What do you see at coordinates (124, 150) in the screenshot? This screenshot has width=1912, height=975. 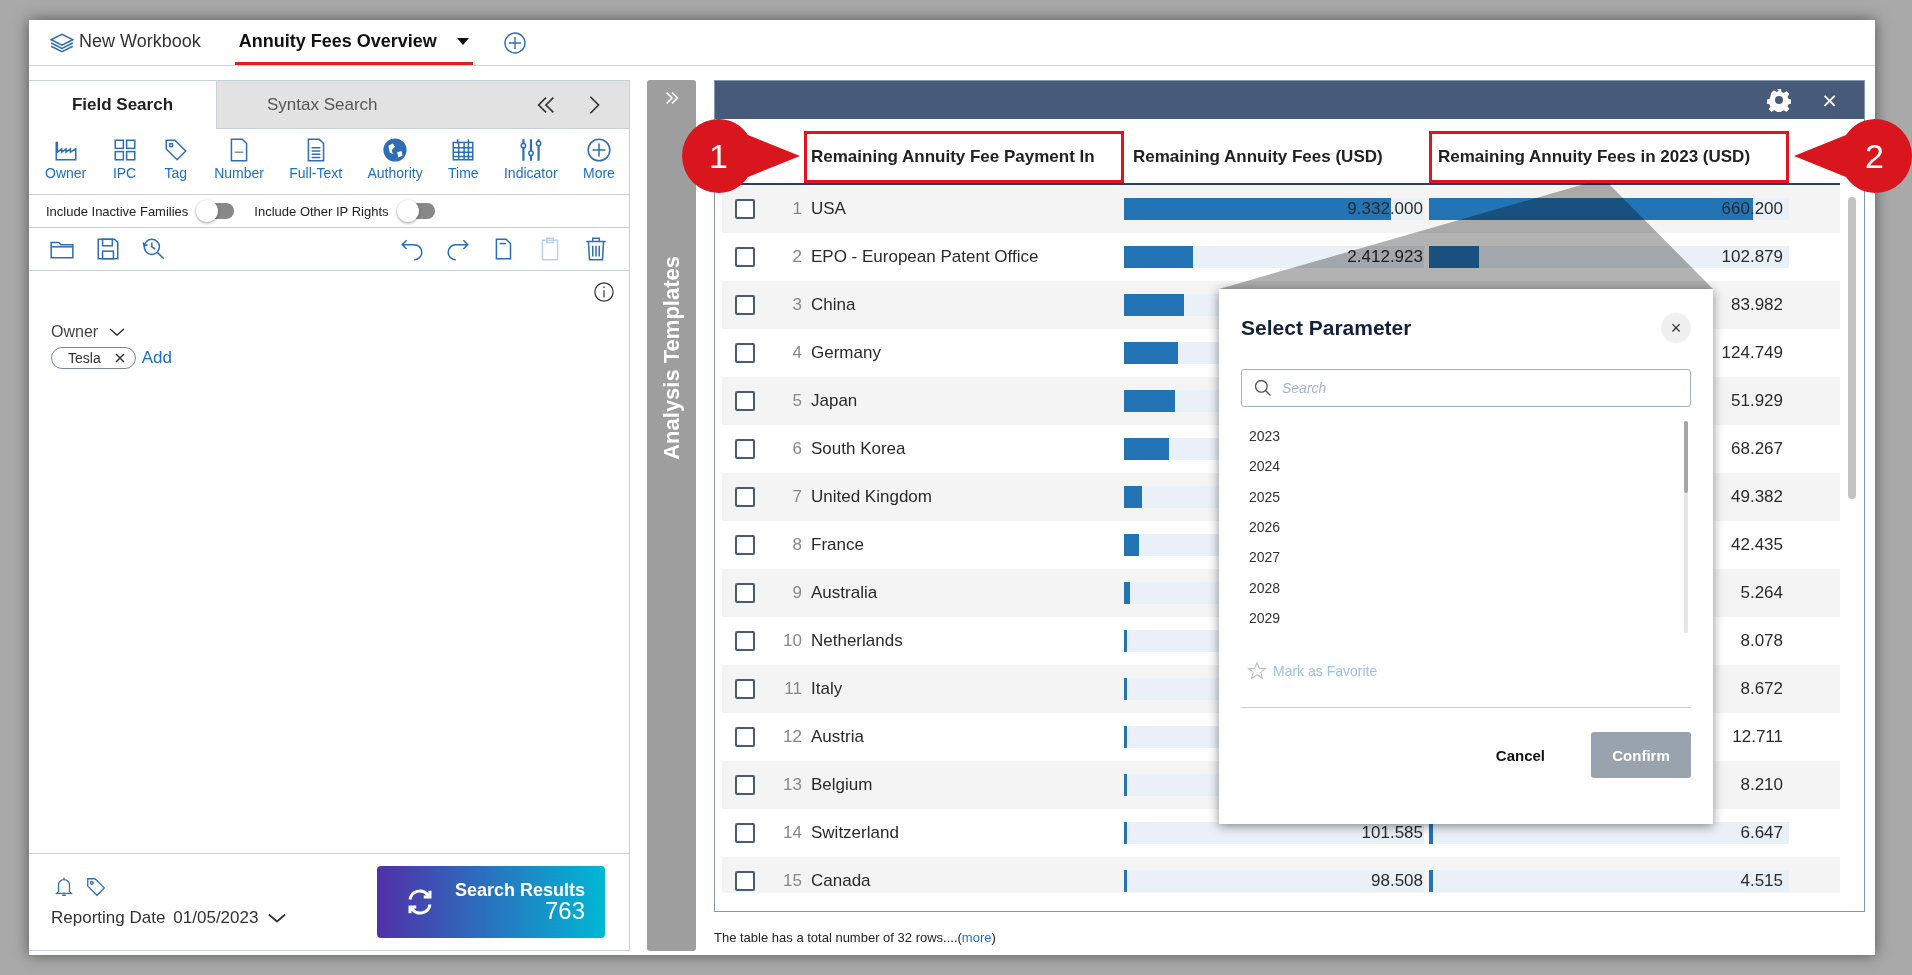 I see `grid-icon` at bounding box center [124, 150].